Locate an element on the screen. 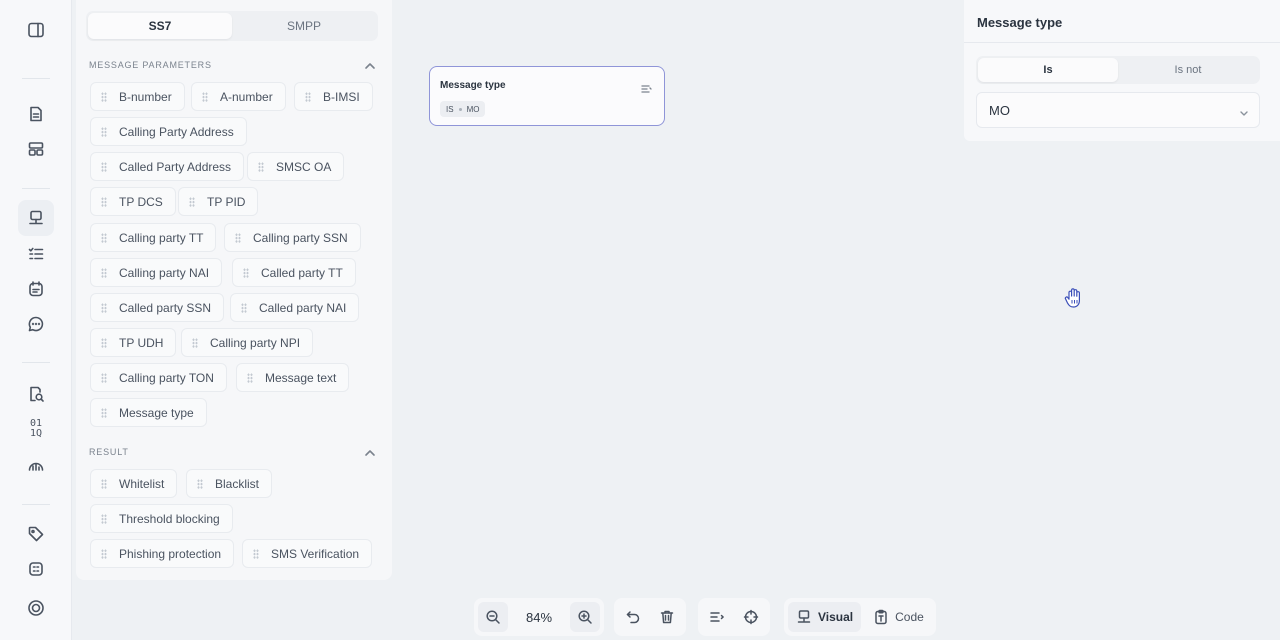  param-chip-tp-dcs: TP DCS is located at coordinates (133, 201).